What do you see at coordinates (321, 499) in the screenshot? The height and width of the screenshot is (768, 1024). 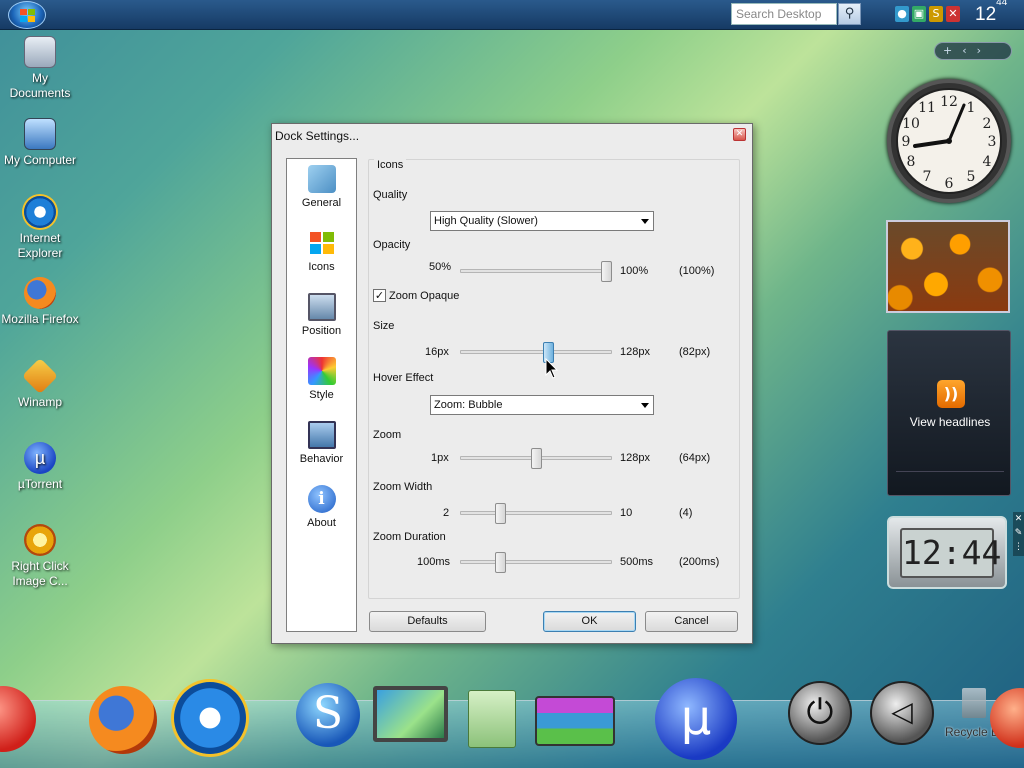 I see `info-icon: i` at bounding box center [321, 499].